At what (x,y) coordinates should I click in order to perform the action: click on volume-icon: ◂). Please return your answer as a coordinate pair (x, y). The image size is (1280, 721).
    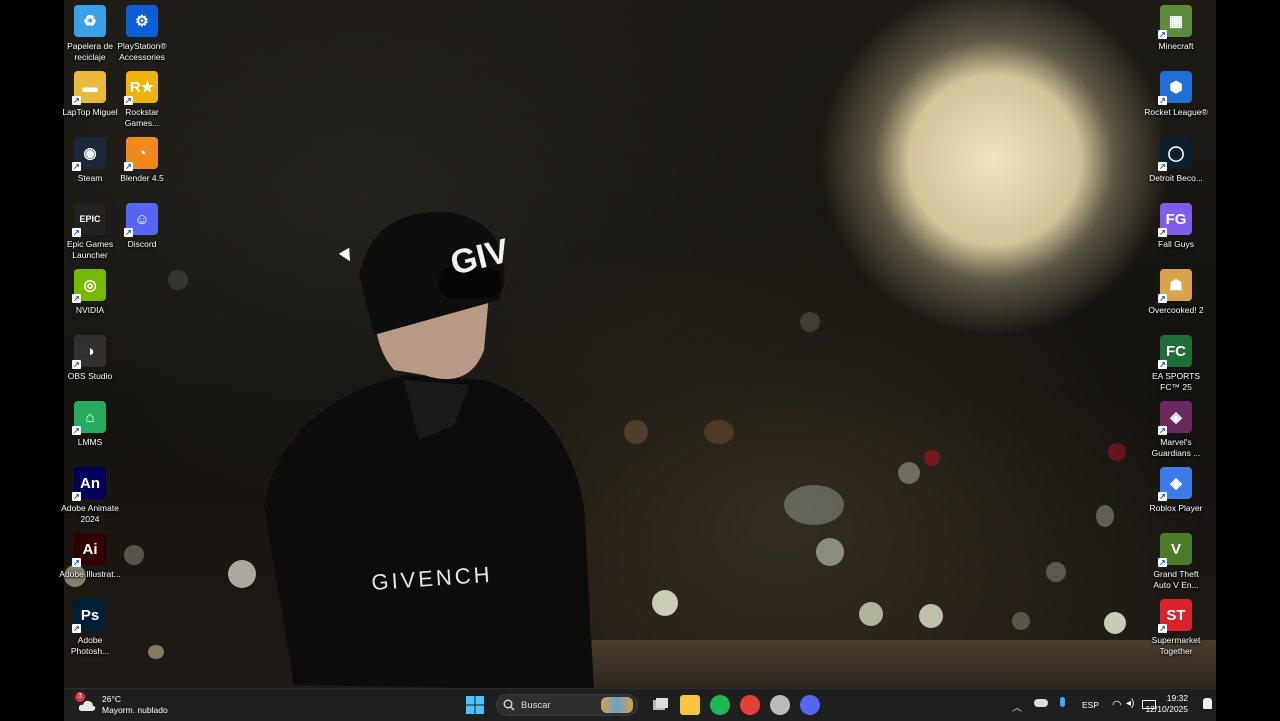
    Looking at the image, I should click on (1130, 703).